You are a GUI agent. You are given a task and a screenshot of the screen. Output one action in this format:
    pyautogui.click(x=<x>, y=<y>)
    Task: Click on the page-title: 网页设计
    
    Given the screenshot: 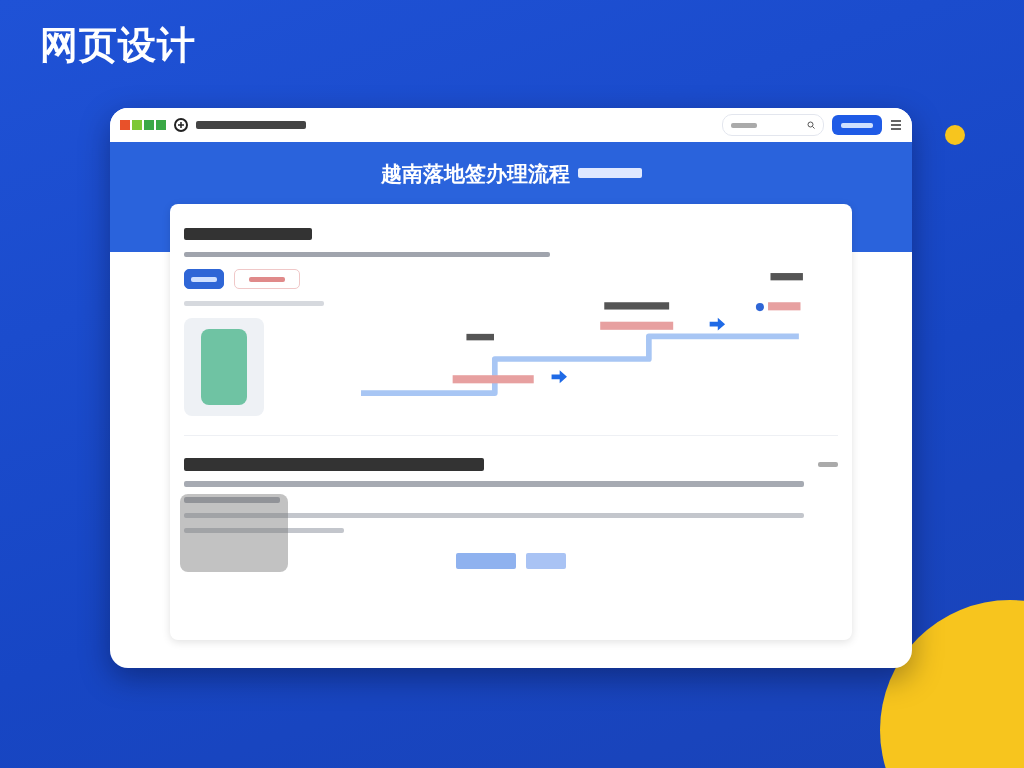 What is the action you would take?
    pyautogui.click(x=118, y=45)
    